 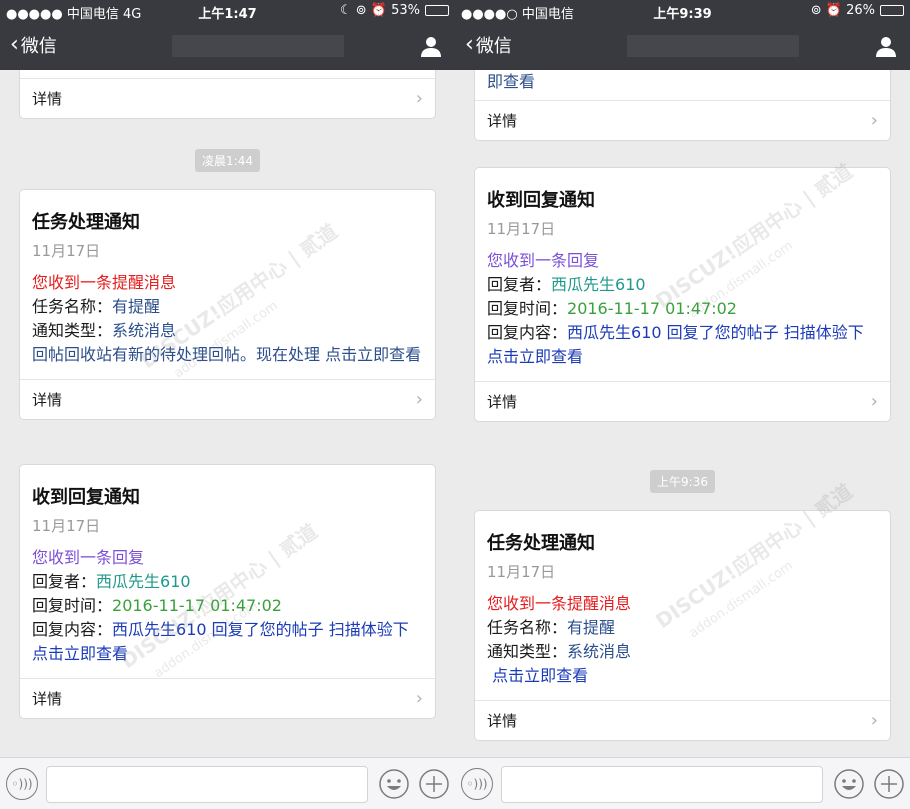 What do you see at coordinates (857, 10) in the screenshot?
I see `status-indicators: ⊚ ⏰ 26%` at bounding box center [857, 10].